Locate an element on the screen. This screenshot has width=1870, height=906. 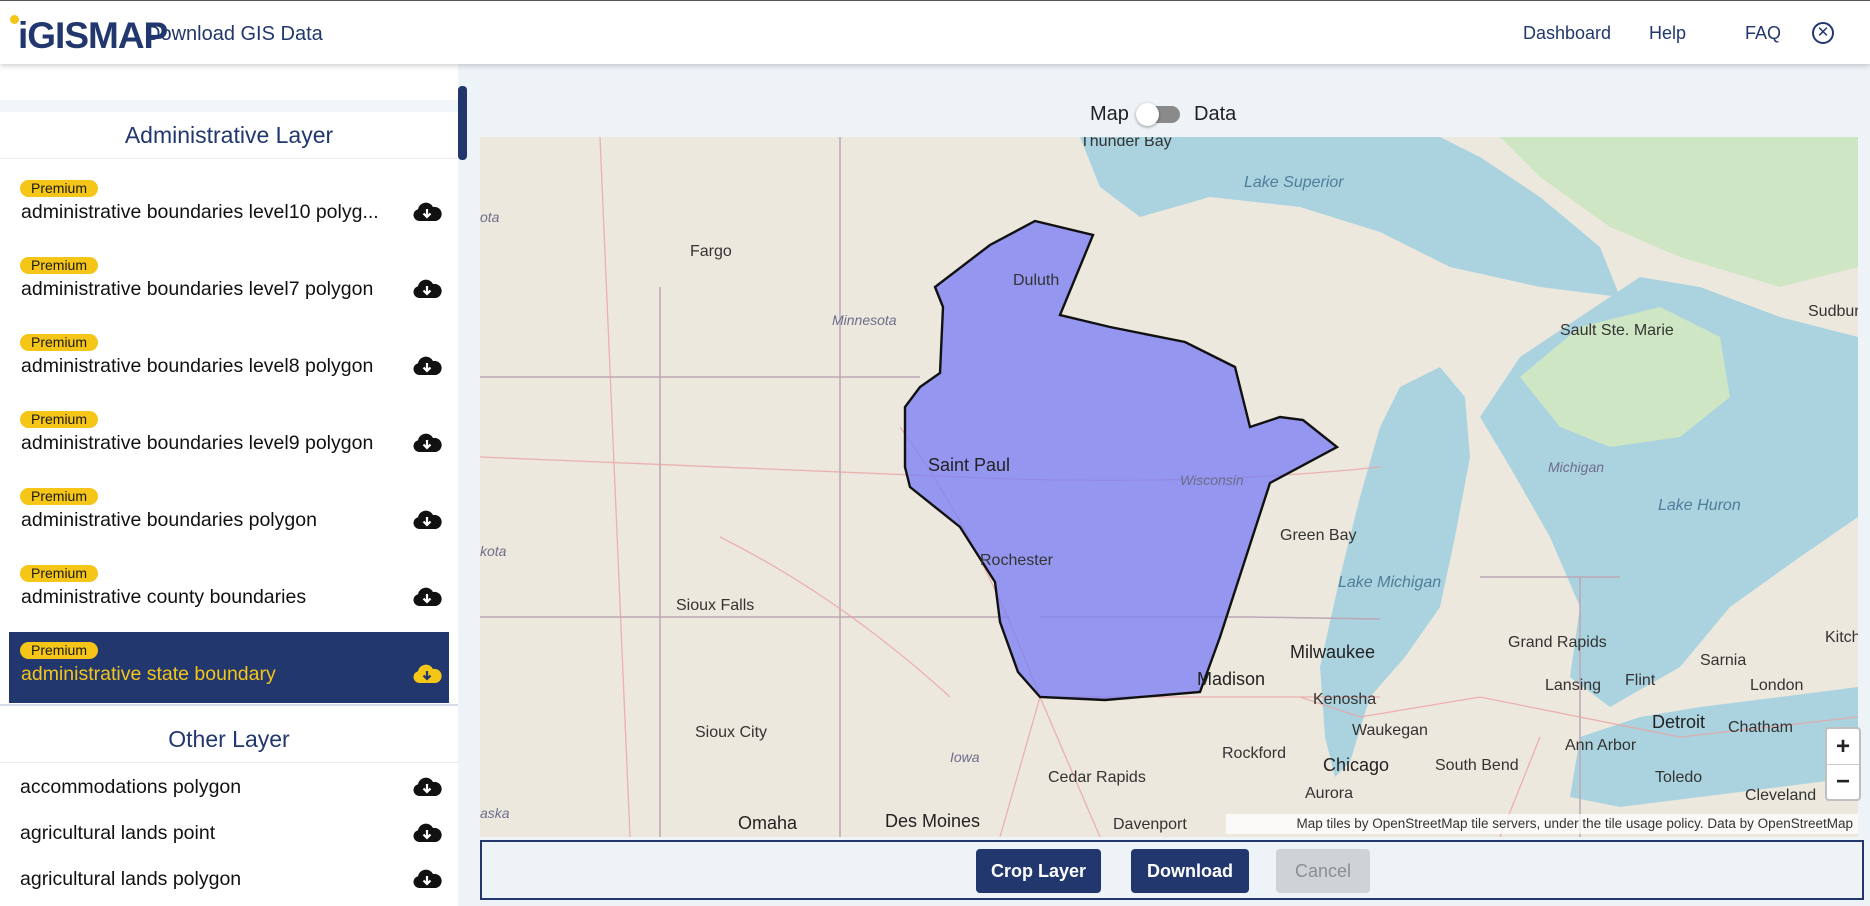
layer-name: administrative boundaries level9 polygon is located at coordinates (197, 443).